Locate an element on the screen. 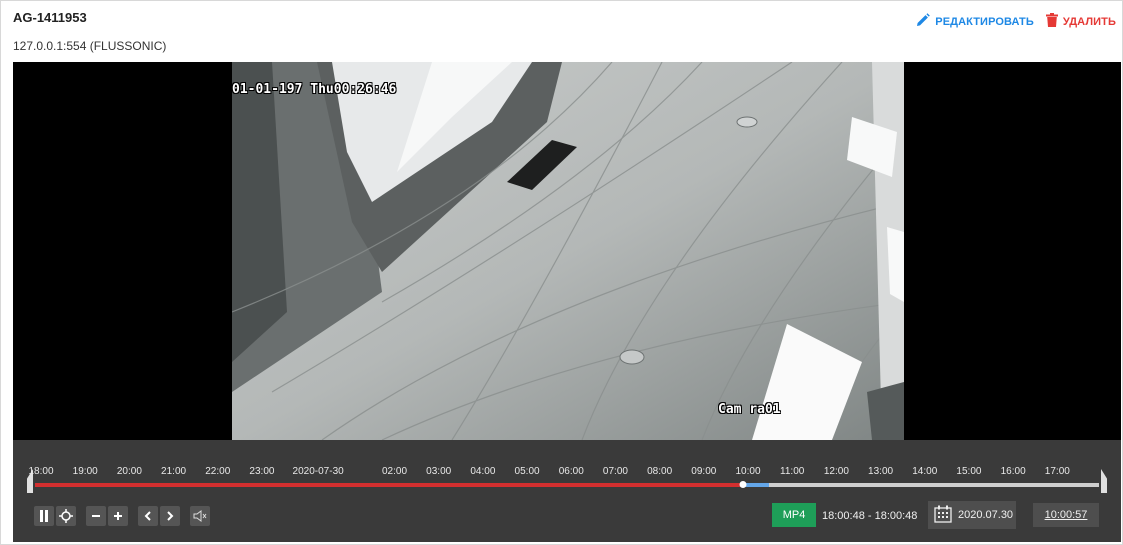 This screenshot has height=545, width=1123. mute-button is located at coordinates (200, 516).